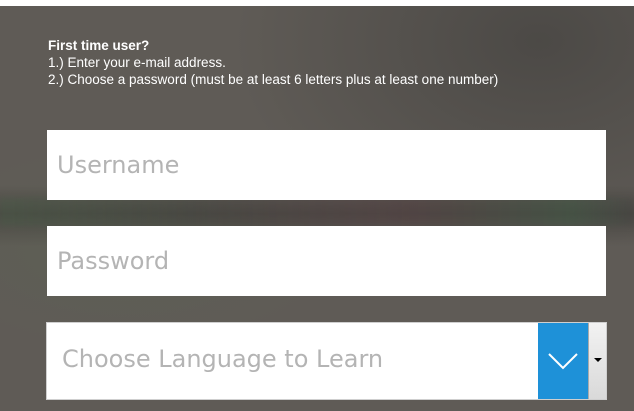 The image size is (634, 411). I want to click on language-select-value: Choose Language to Learn, so click(223, 359).